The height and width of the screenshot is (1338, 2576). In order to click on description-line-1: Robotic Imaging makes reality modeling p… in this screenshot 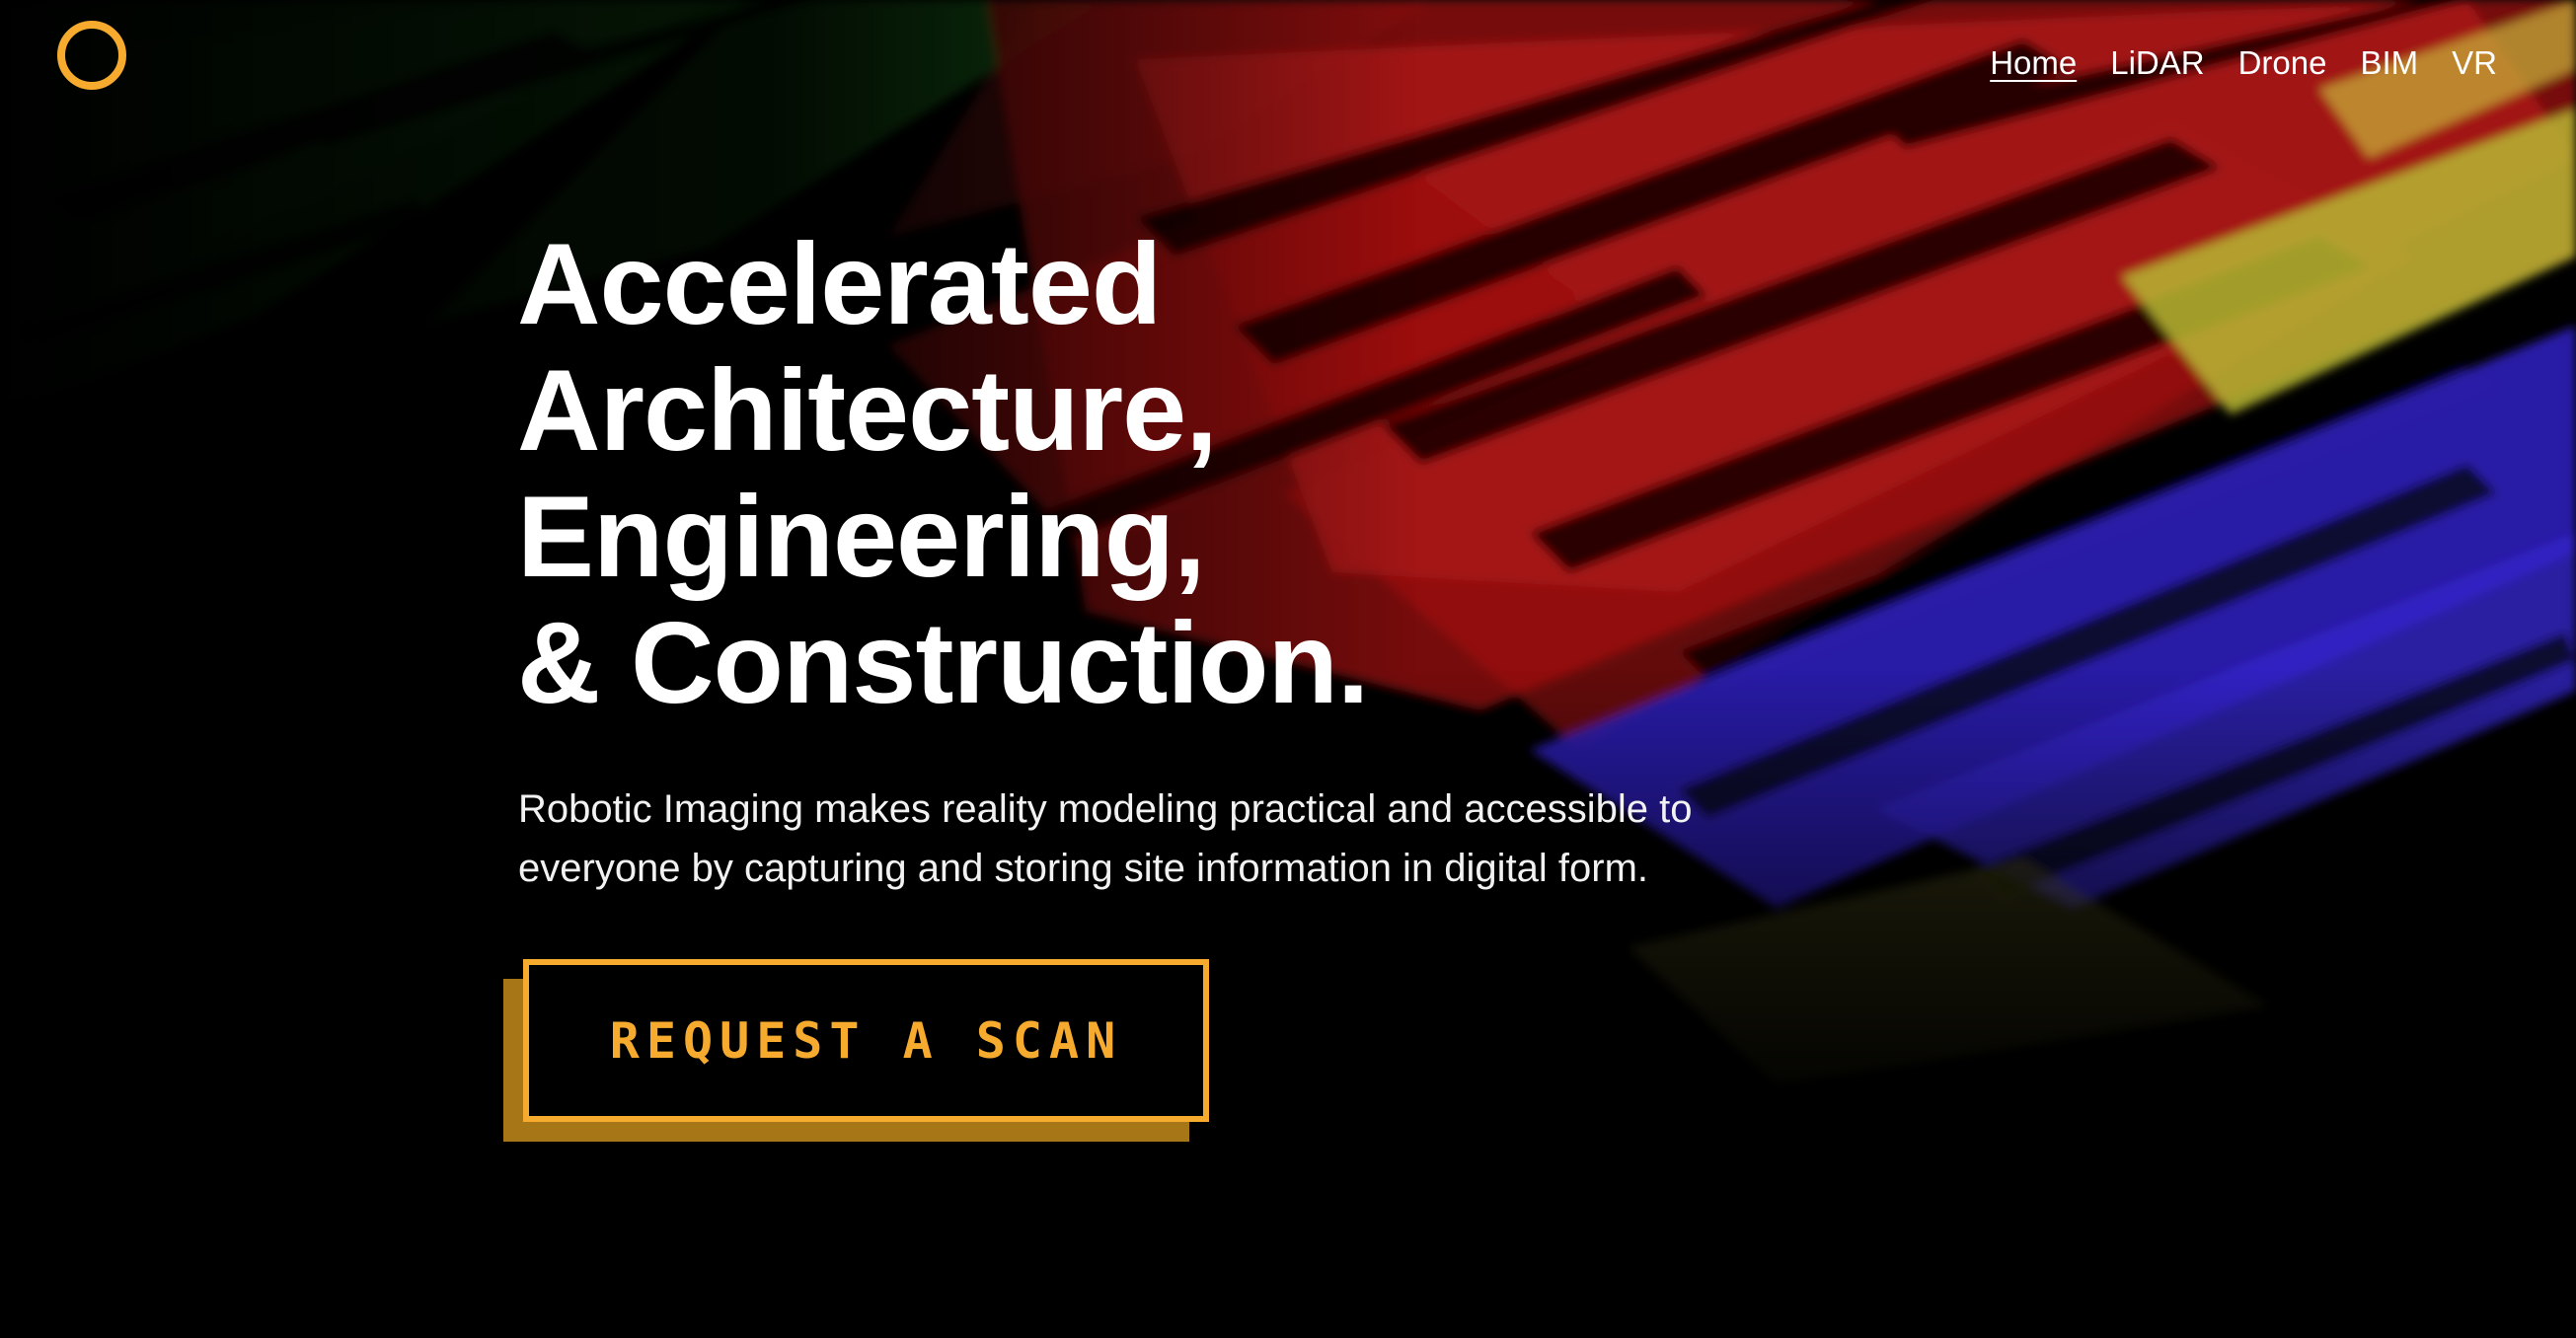, I will do `click(1105, 809)`.